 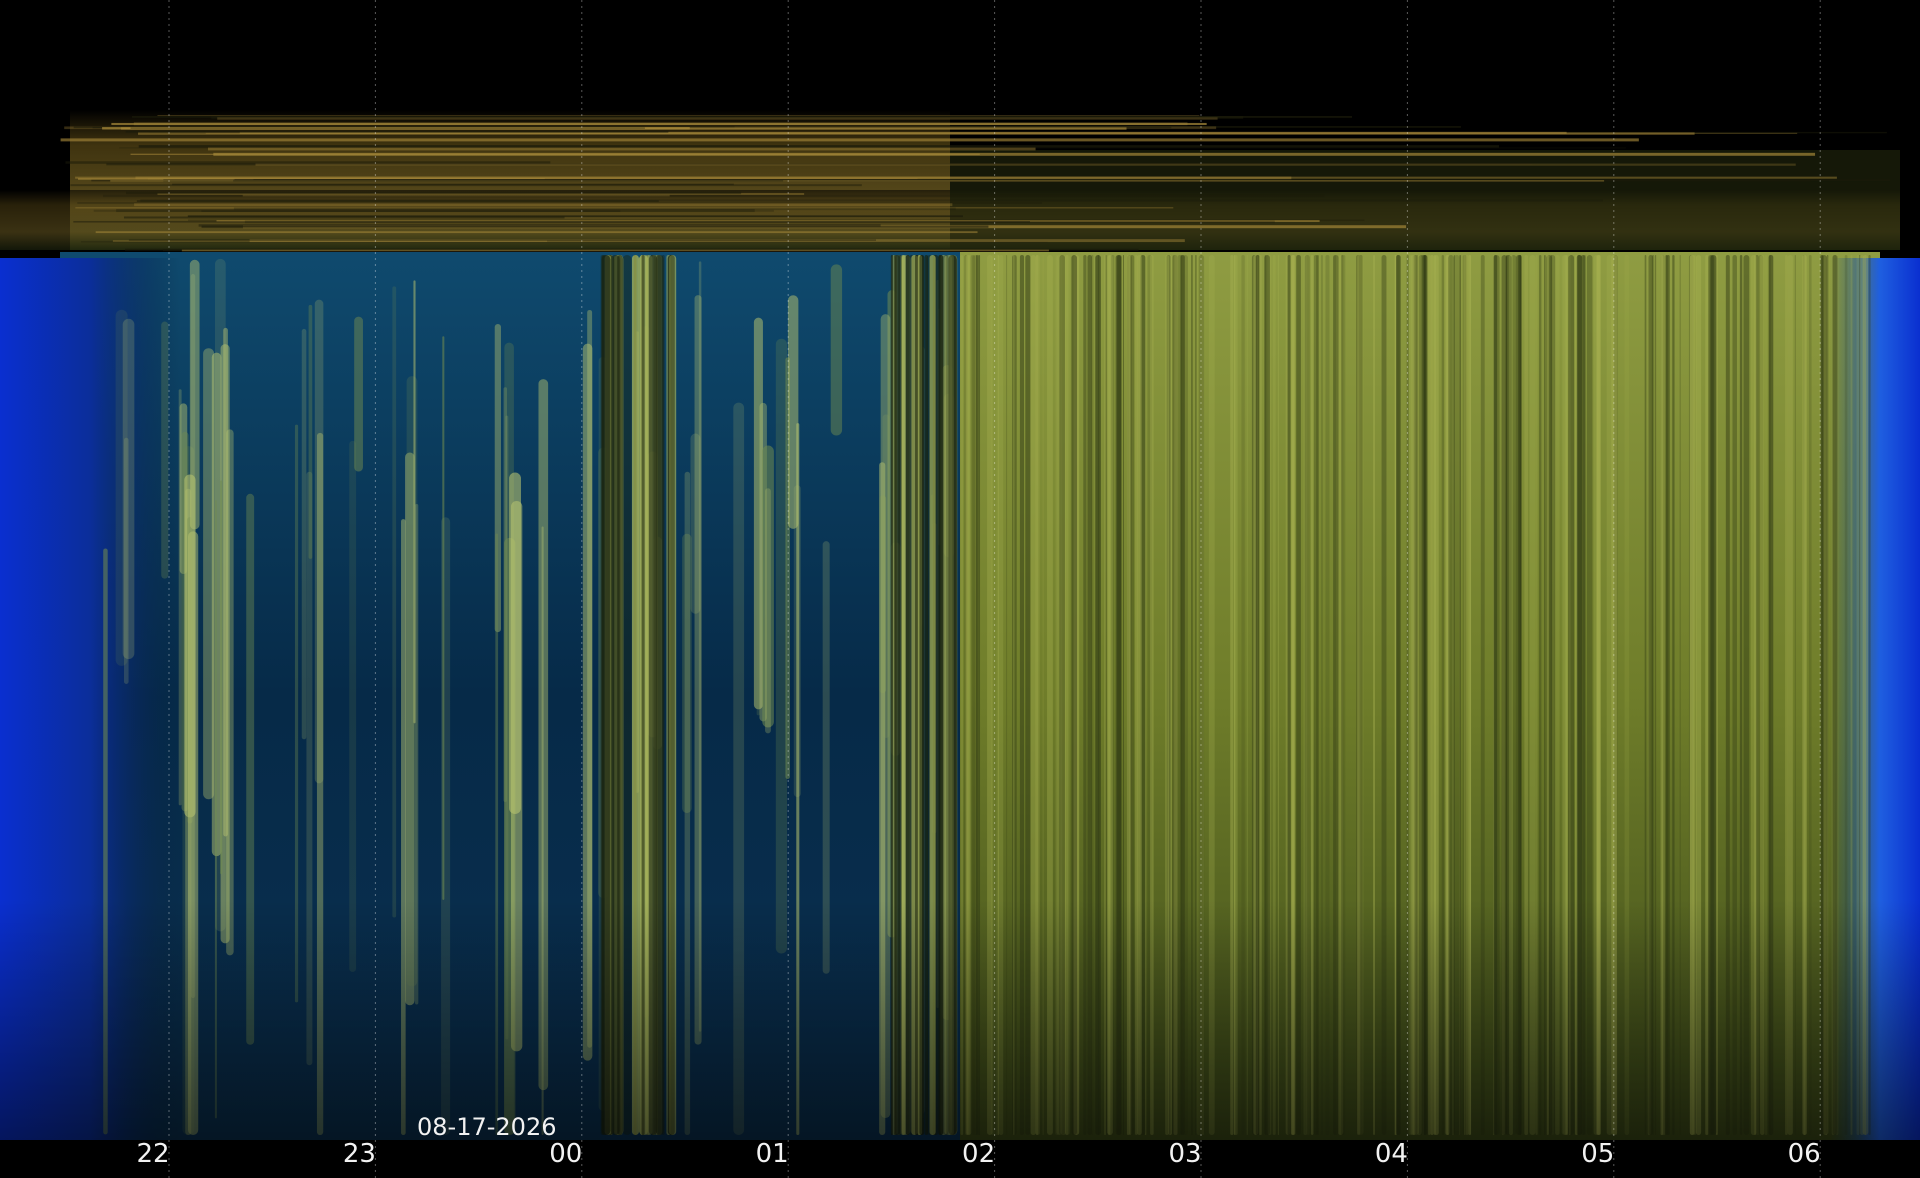 I want to click on x-tick-label-00: 00, so click(x=565, y=1154).